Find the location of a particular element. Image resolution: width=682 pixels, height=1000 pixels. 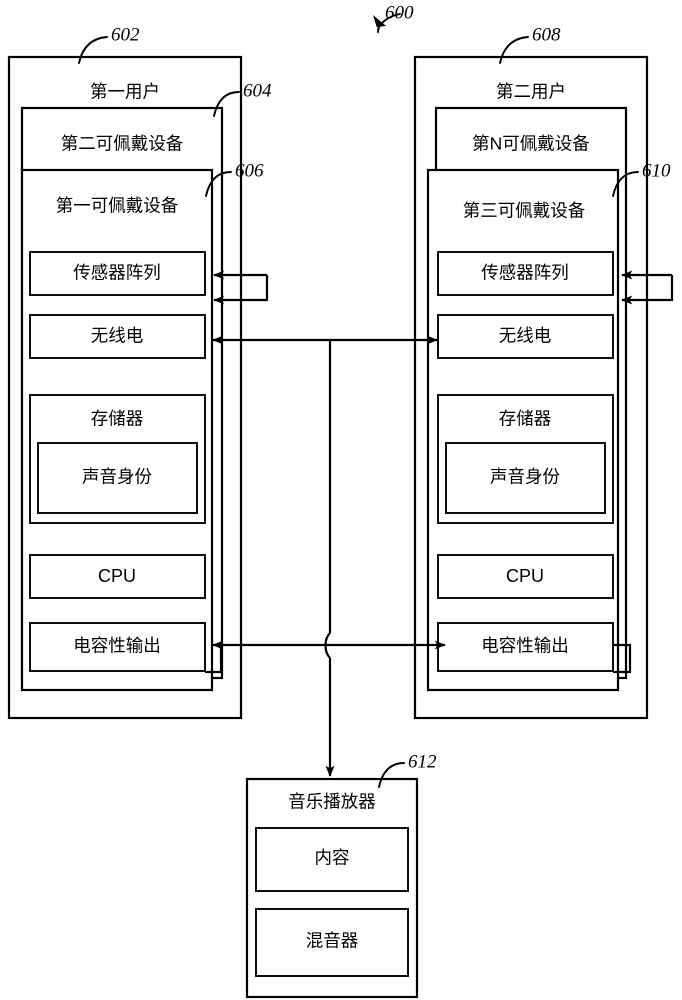

right-memory-label: 存储器 is located at coordinates (525, 419).